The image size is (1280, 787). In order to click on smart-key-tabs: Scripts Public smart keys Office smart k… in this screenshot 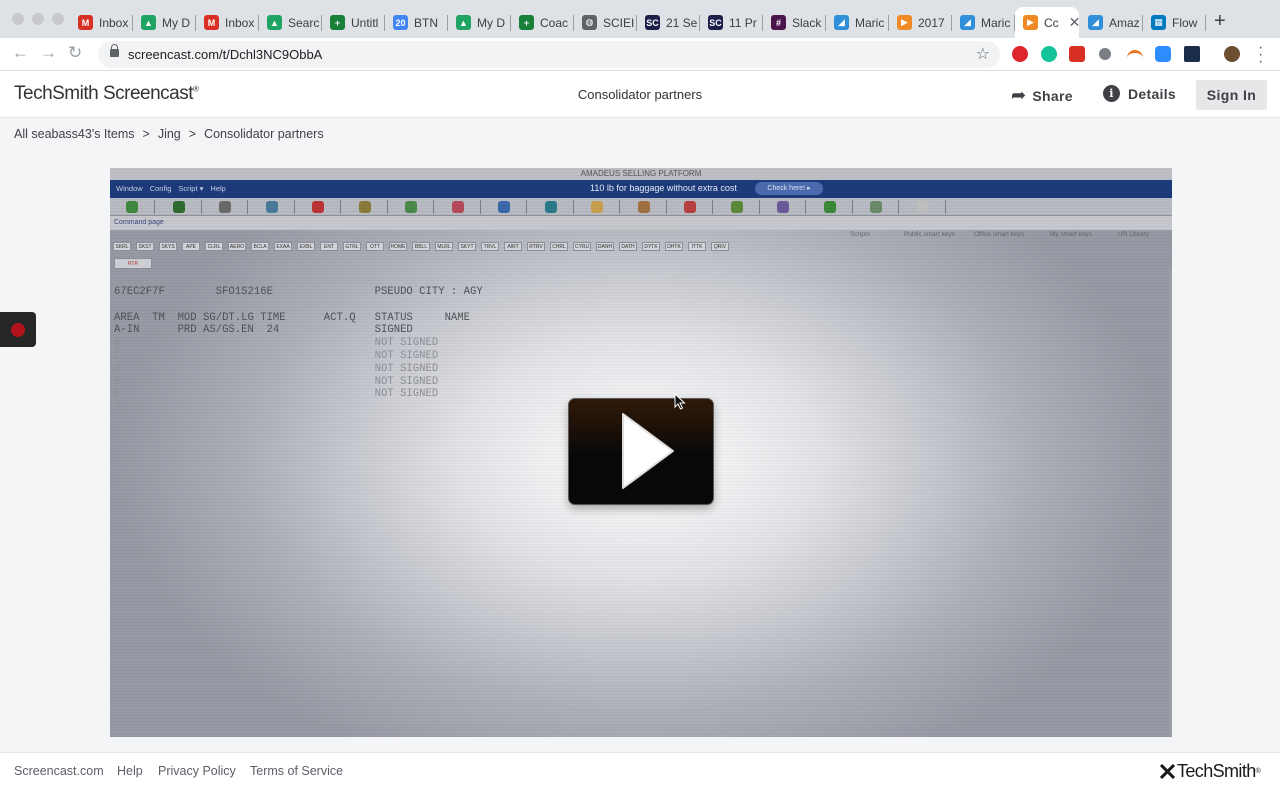, I will do `click(1000, 235)`.